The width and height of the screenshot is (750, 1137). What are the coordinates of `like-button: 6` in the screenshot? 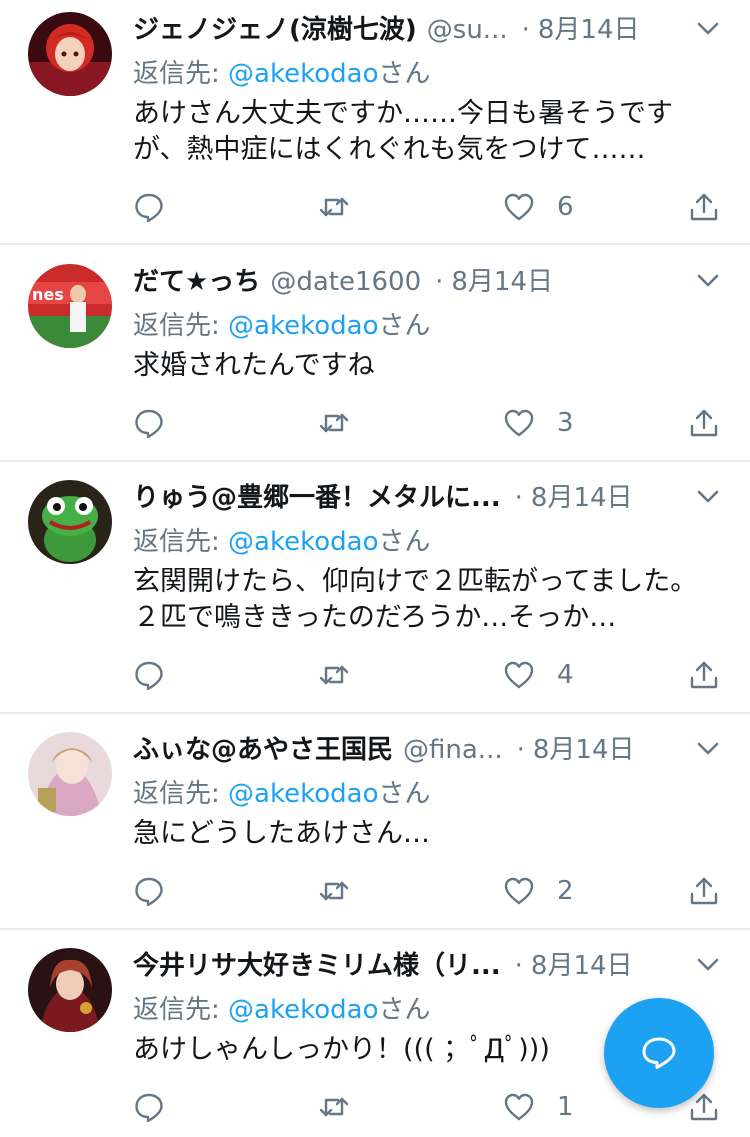 It's located at (538, 207).